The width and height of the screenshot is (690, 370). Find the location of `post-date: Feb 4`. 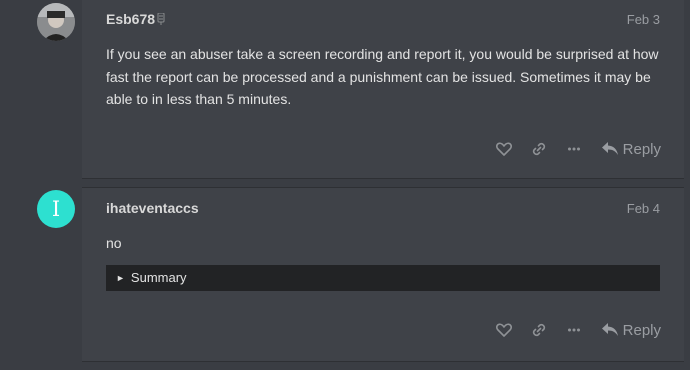

post-date: Feb 4 is located at coordinates (643, 208).